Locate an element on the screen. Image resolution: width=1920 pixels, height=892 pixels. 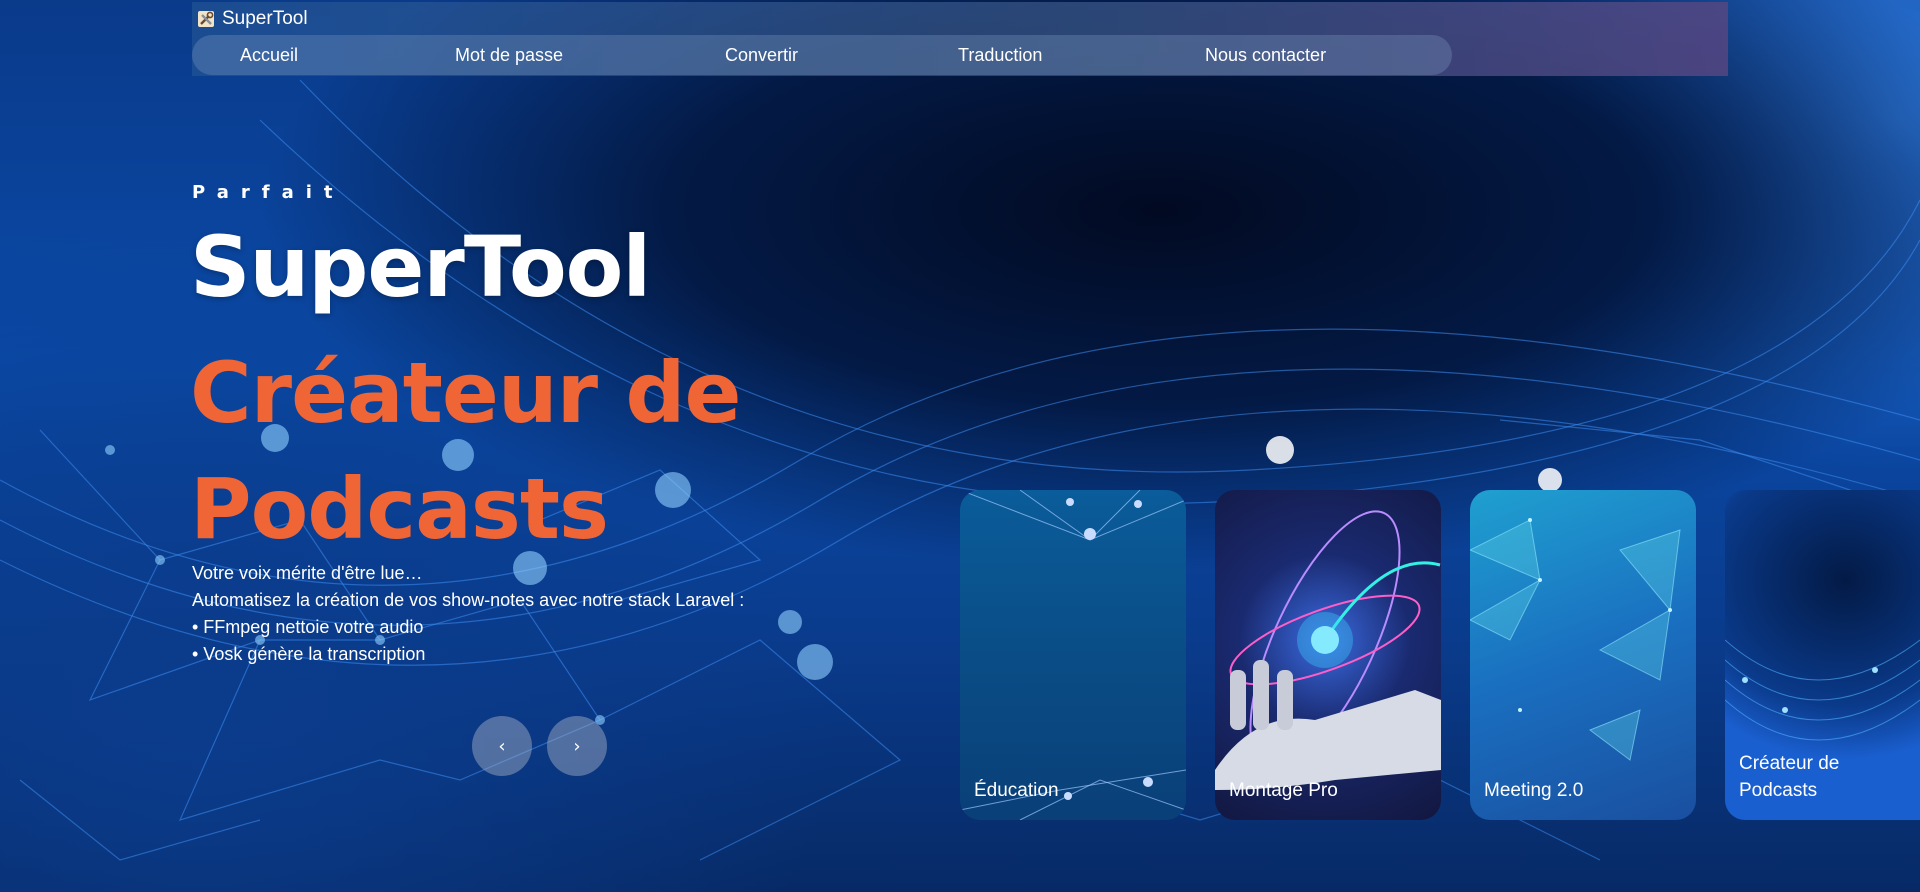
prev-slide-button: ‹ is located at coordinates (502, 746).